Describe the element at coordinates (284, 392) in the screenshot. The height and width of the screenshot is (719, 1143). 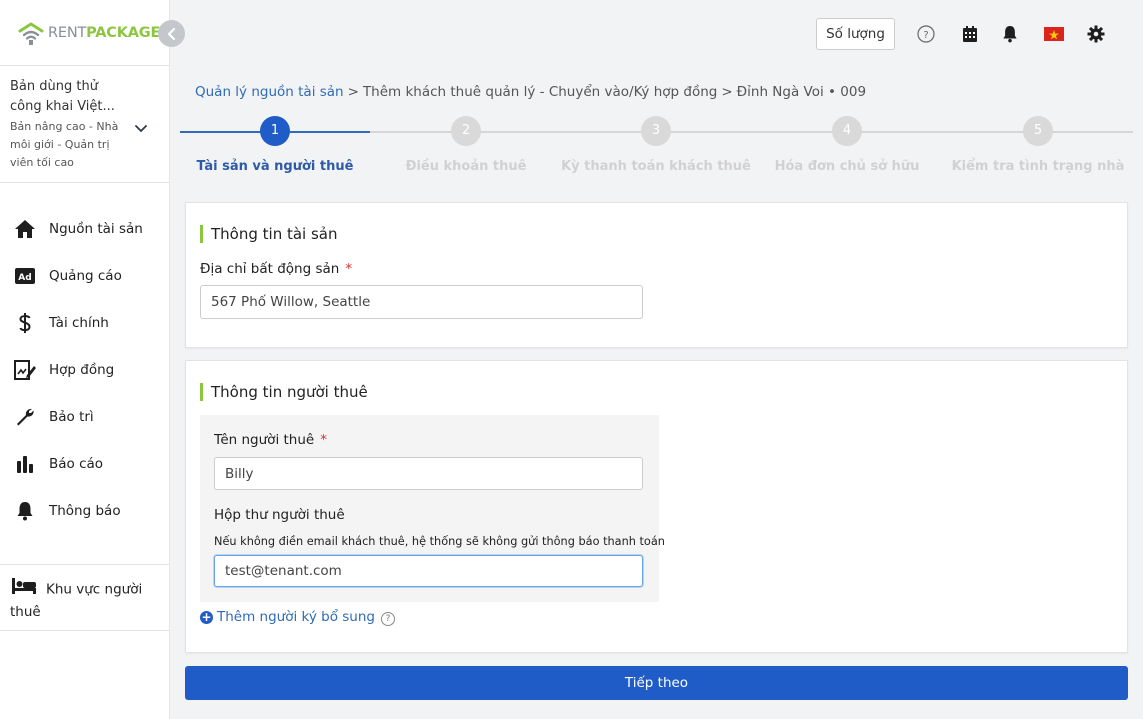
I see `card-title: Thông tin người thuê` at that location.